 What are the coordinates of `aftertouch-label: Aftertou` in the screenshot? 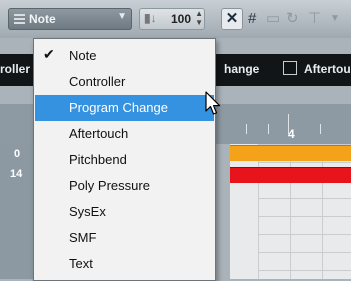 It's located at (327, 69).